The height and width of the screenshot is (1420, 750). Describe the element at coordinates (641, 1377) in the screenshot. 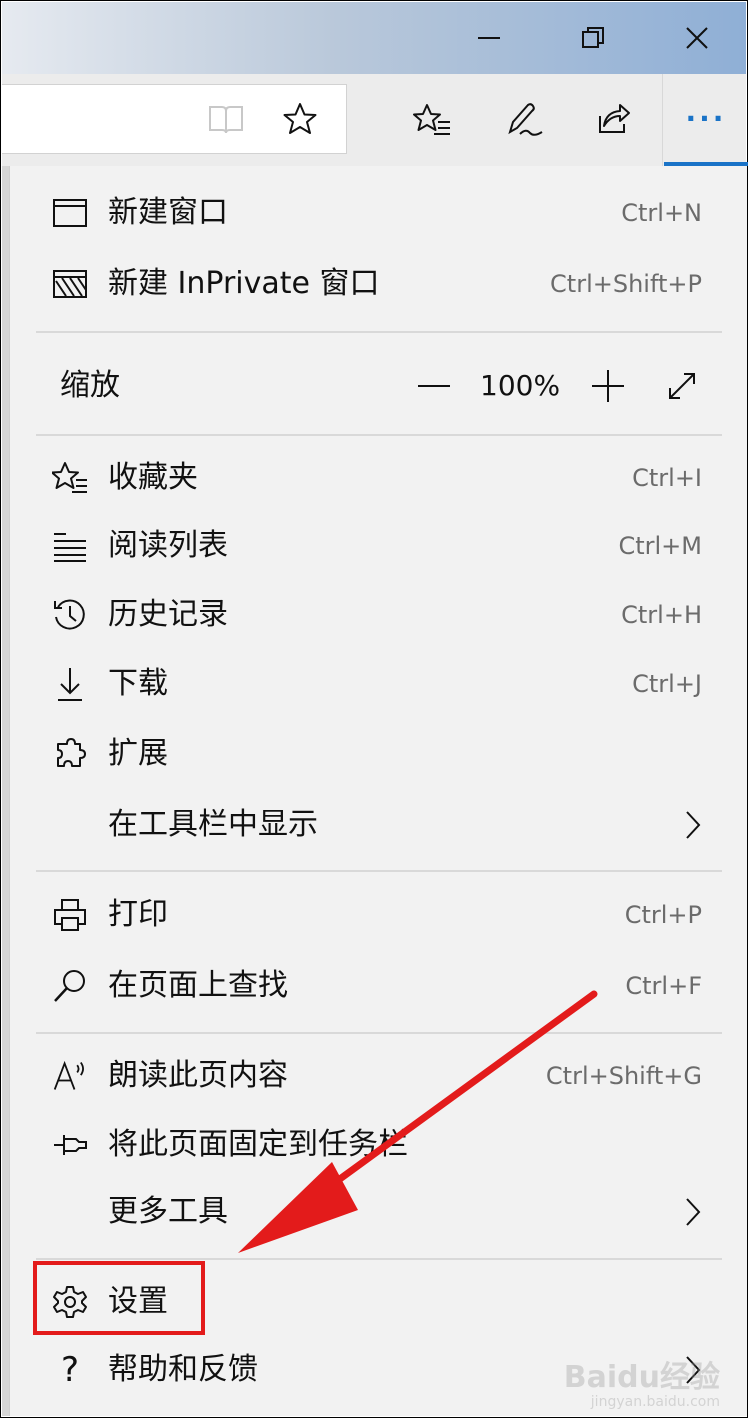

I see `watermark-logo: Baidu经验` at that location.